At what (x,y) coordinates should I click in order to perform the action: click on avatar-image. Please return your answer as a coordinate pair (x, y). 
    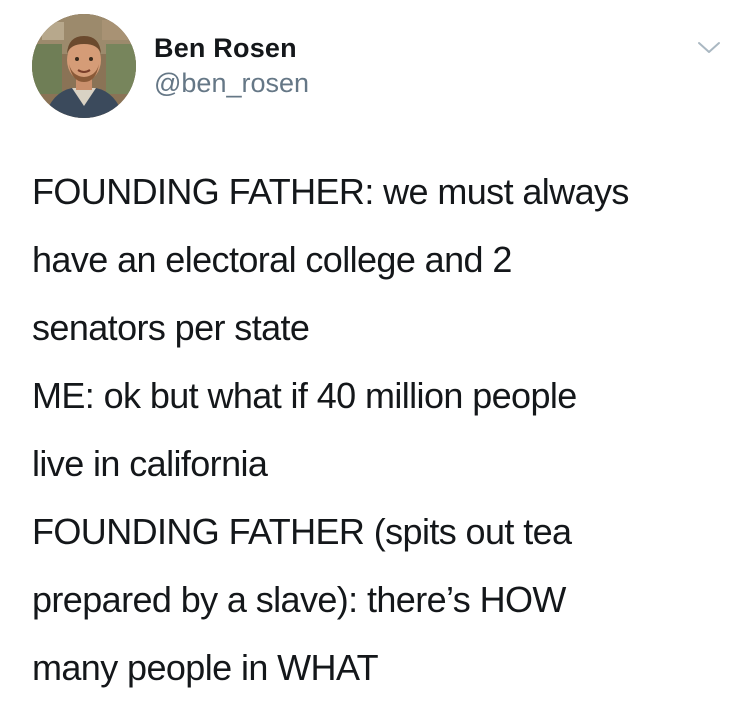
    Looking at the image, I should click on (84, 66).